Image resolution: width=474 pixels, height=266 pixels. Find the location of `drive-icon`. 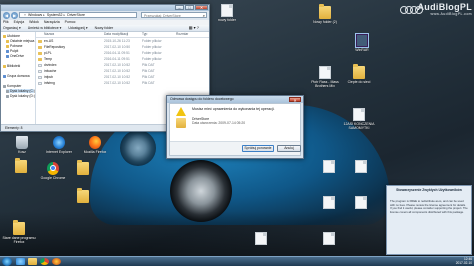

drive-icon is located at coordinates (7, 91).